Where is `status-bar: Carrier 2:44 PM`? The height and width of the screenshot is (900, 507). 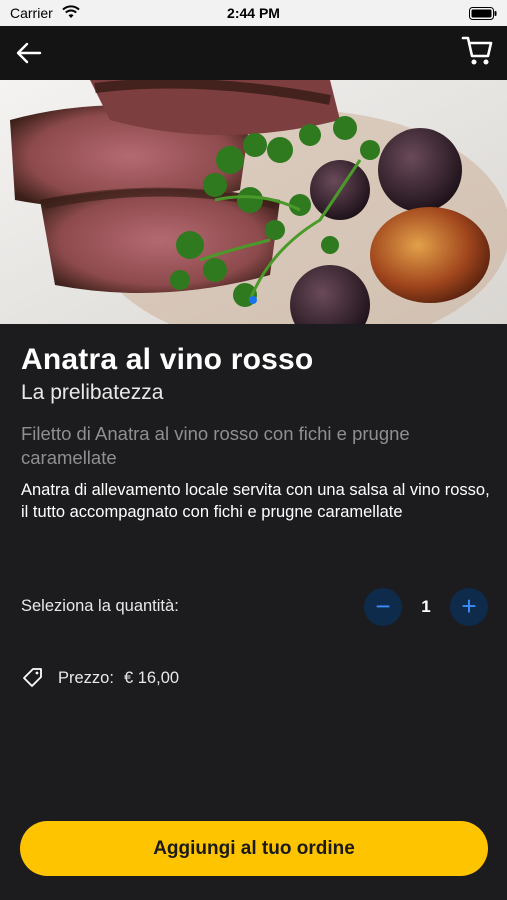 status-bar: Carrier 2:44 PM is located at coordinates (253, 13).